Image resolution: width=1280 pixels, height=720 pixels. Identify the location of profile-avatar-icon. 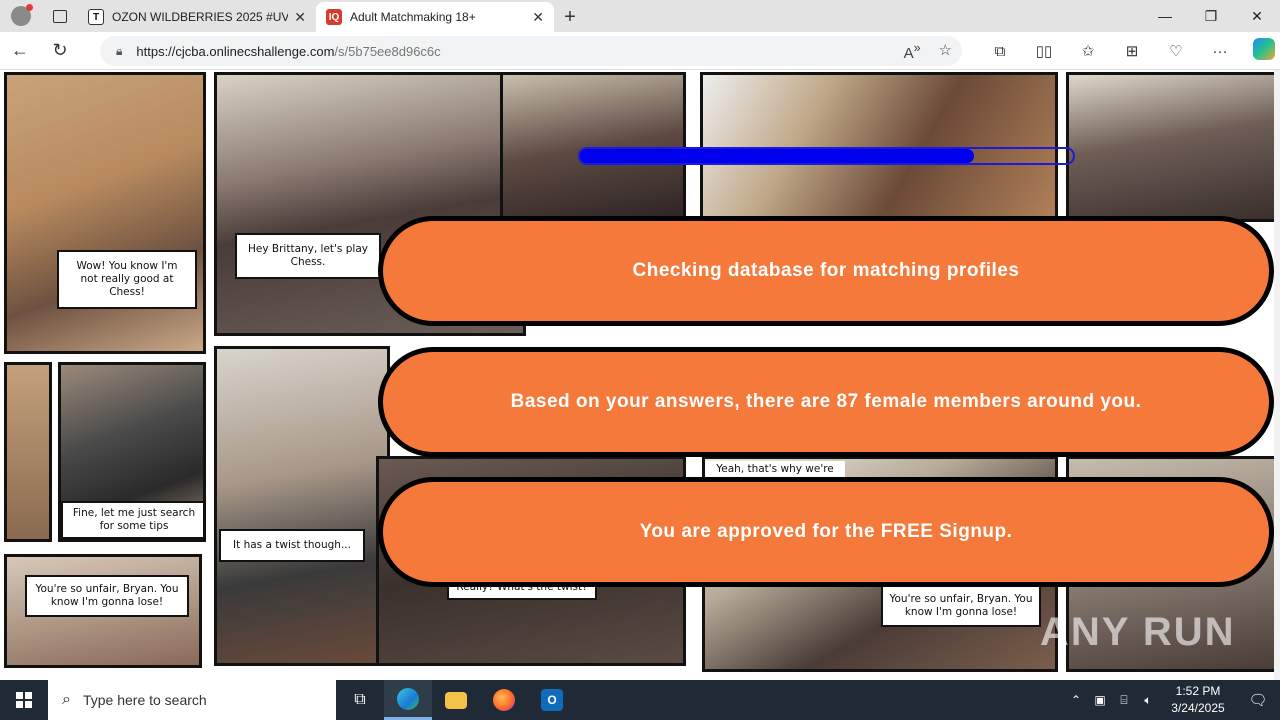
(22, 15).